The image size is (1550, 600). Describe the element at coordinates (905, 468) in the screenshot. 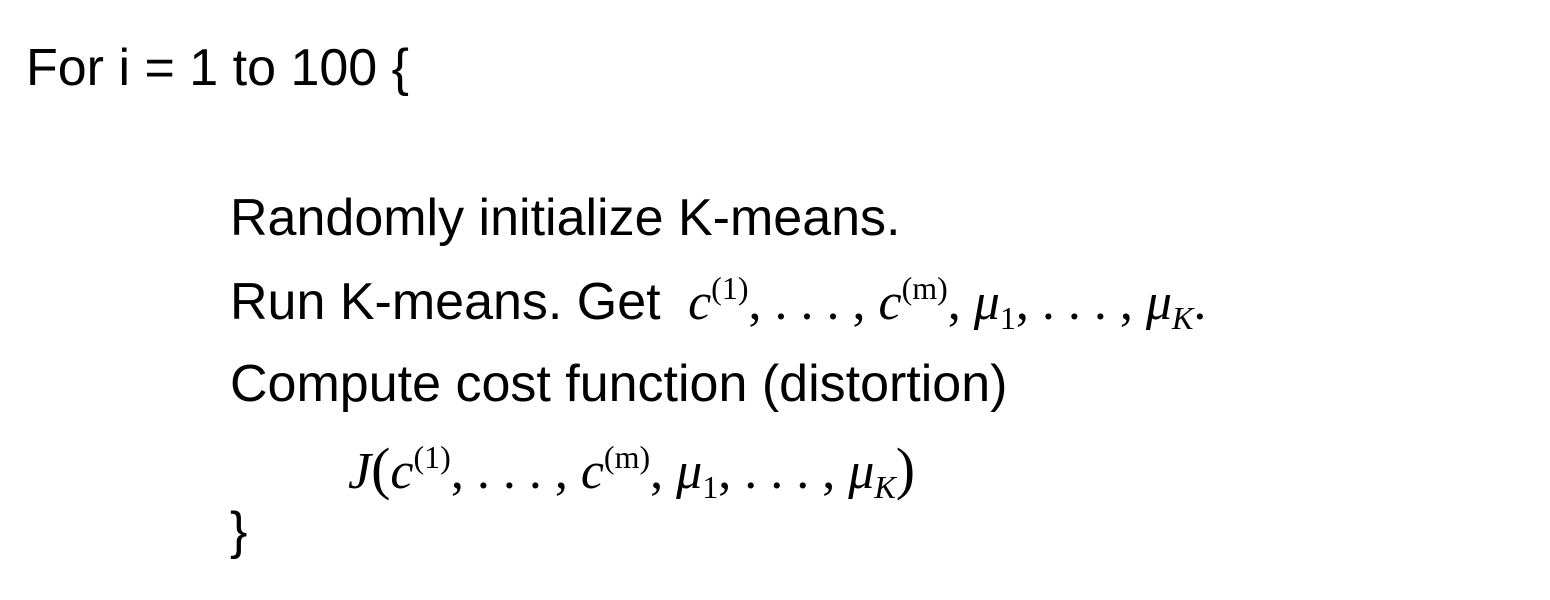

I see `math-close-paren: )` at that location.